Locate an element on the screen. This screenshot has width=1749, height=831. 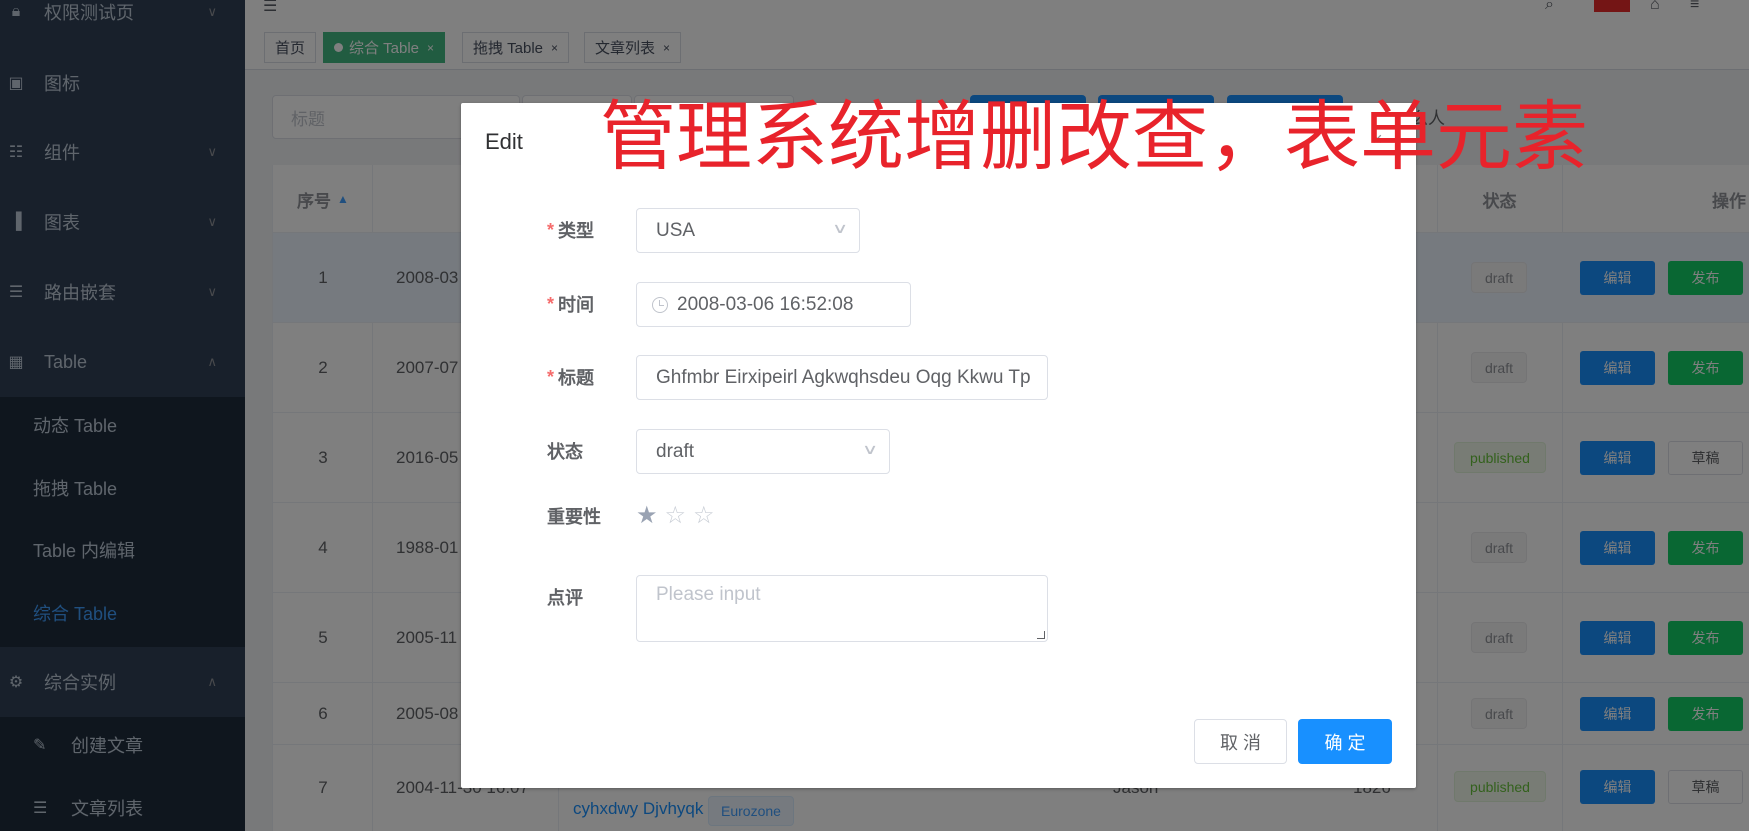
field-label: 状态 is located at coordinates (565, 452).